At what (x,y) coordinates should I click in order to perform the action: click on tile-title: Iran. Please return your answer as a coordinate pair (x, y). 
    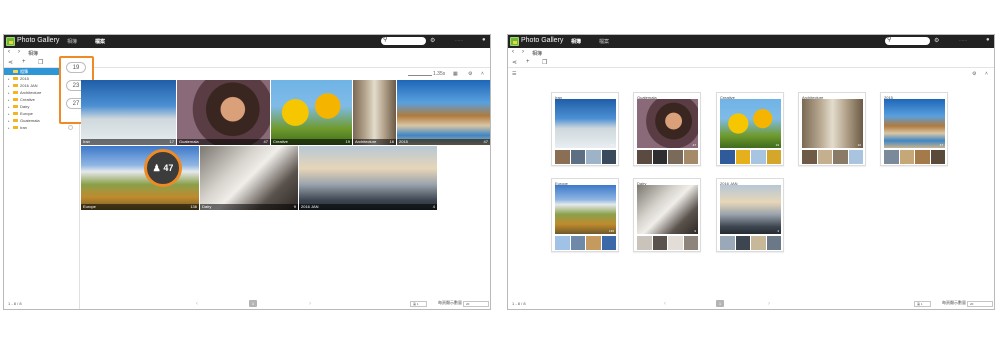
    Looking at the image, I should click on (86, 141).